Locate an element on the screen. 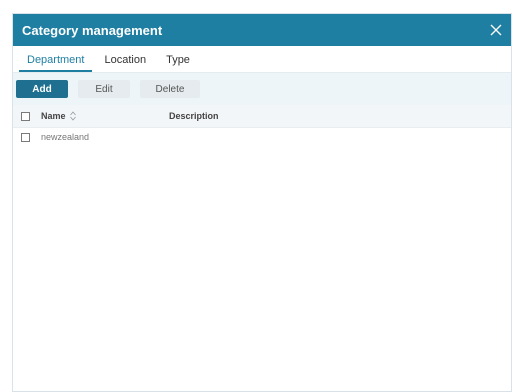 The image size is (514, 392). table-row: newzealand is located at coordinates (262, 137).